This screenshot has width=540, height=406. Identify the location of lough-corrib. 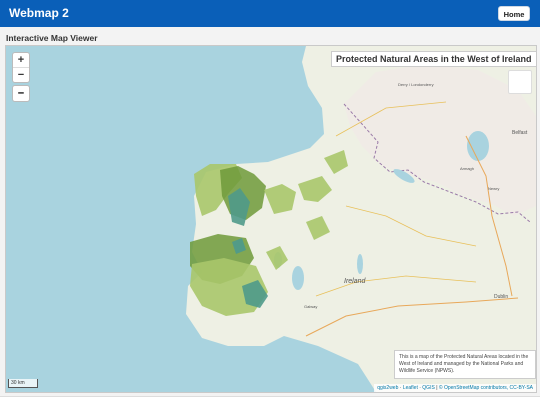
(298, 278).